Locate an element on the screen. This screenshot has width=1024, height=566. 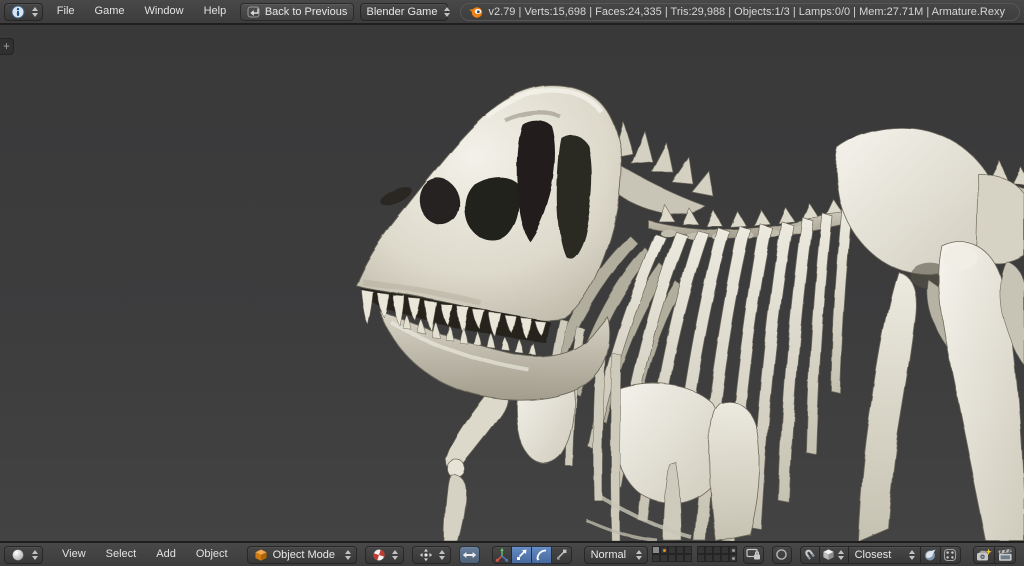
pivot-median-icon is located at coordinates (425, 554).